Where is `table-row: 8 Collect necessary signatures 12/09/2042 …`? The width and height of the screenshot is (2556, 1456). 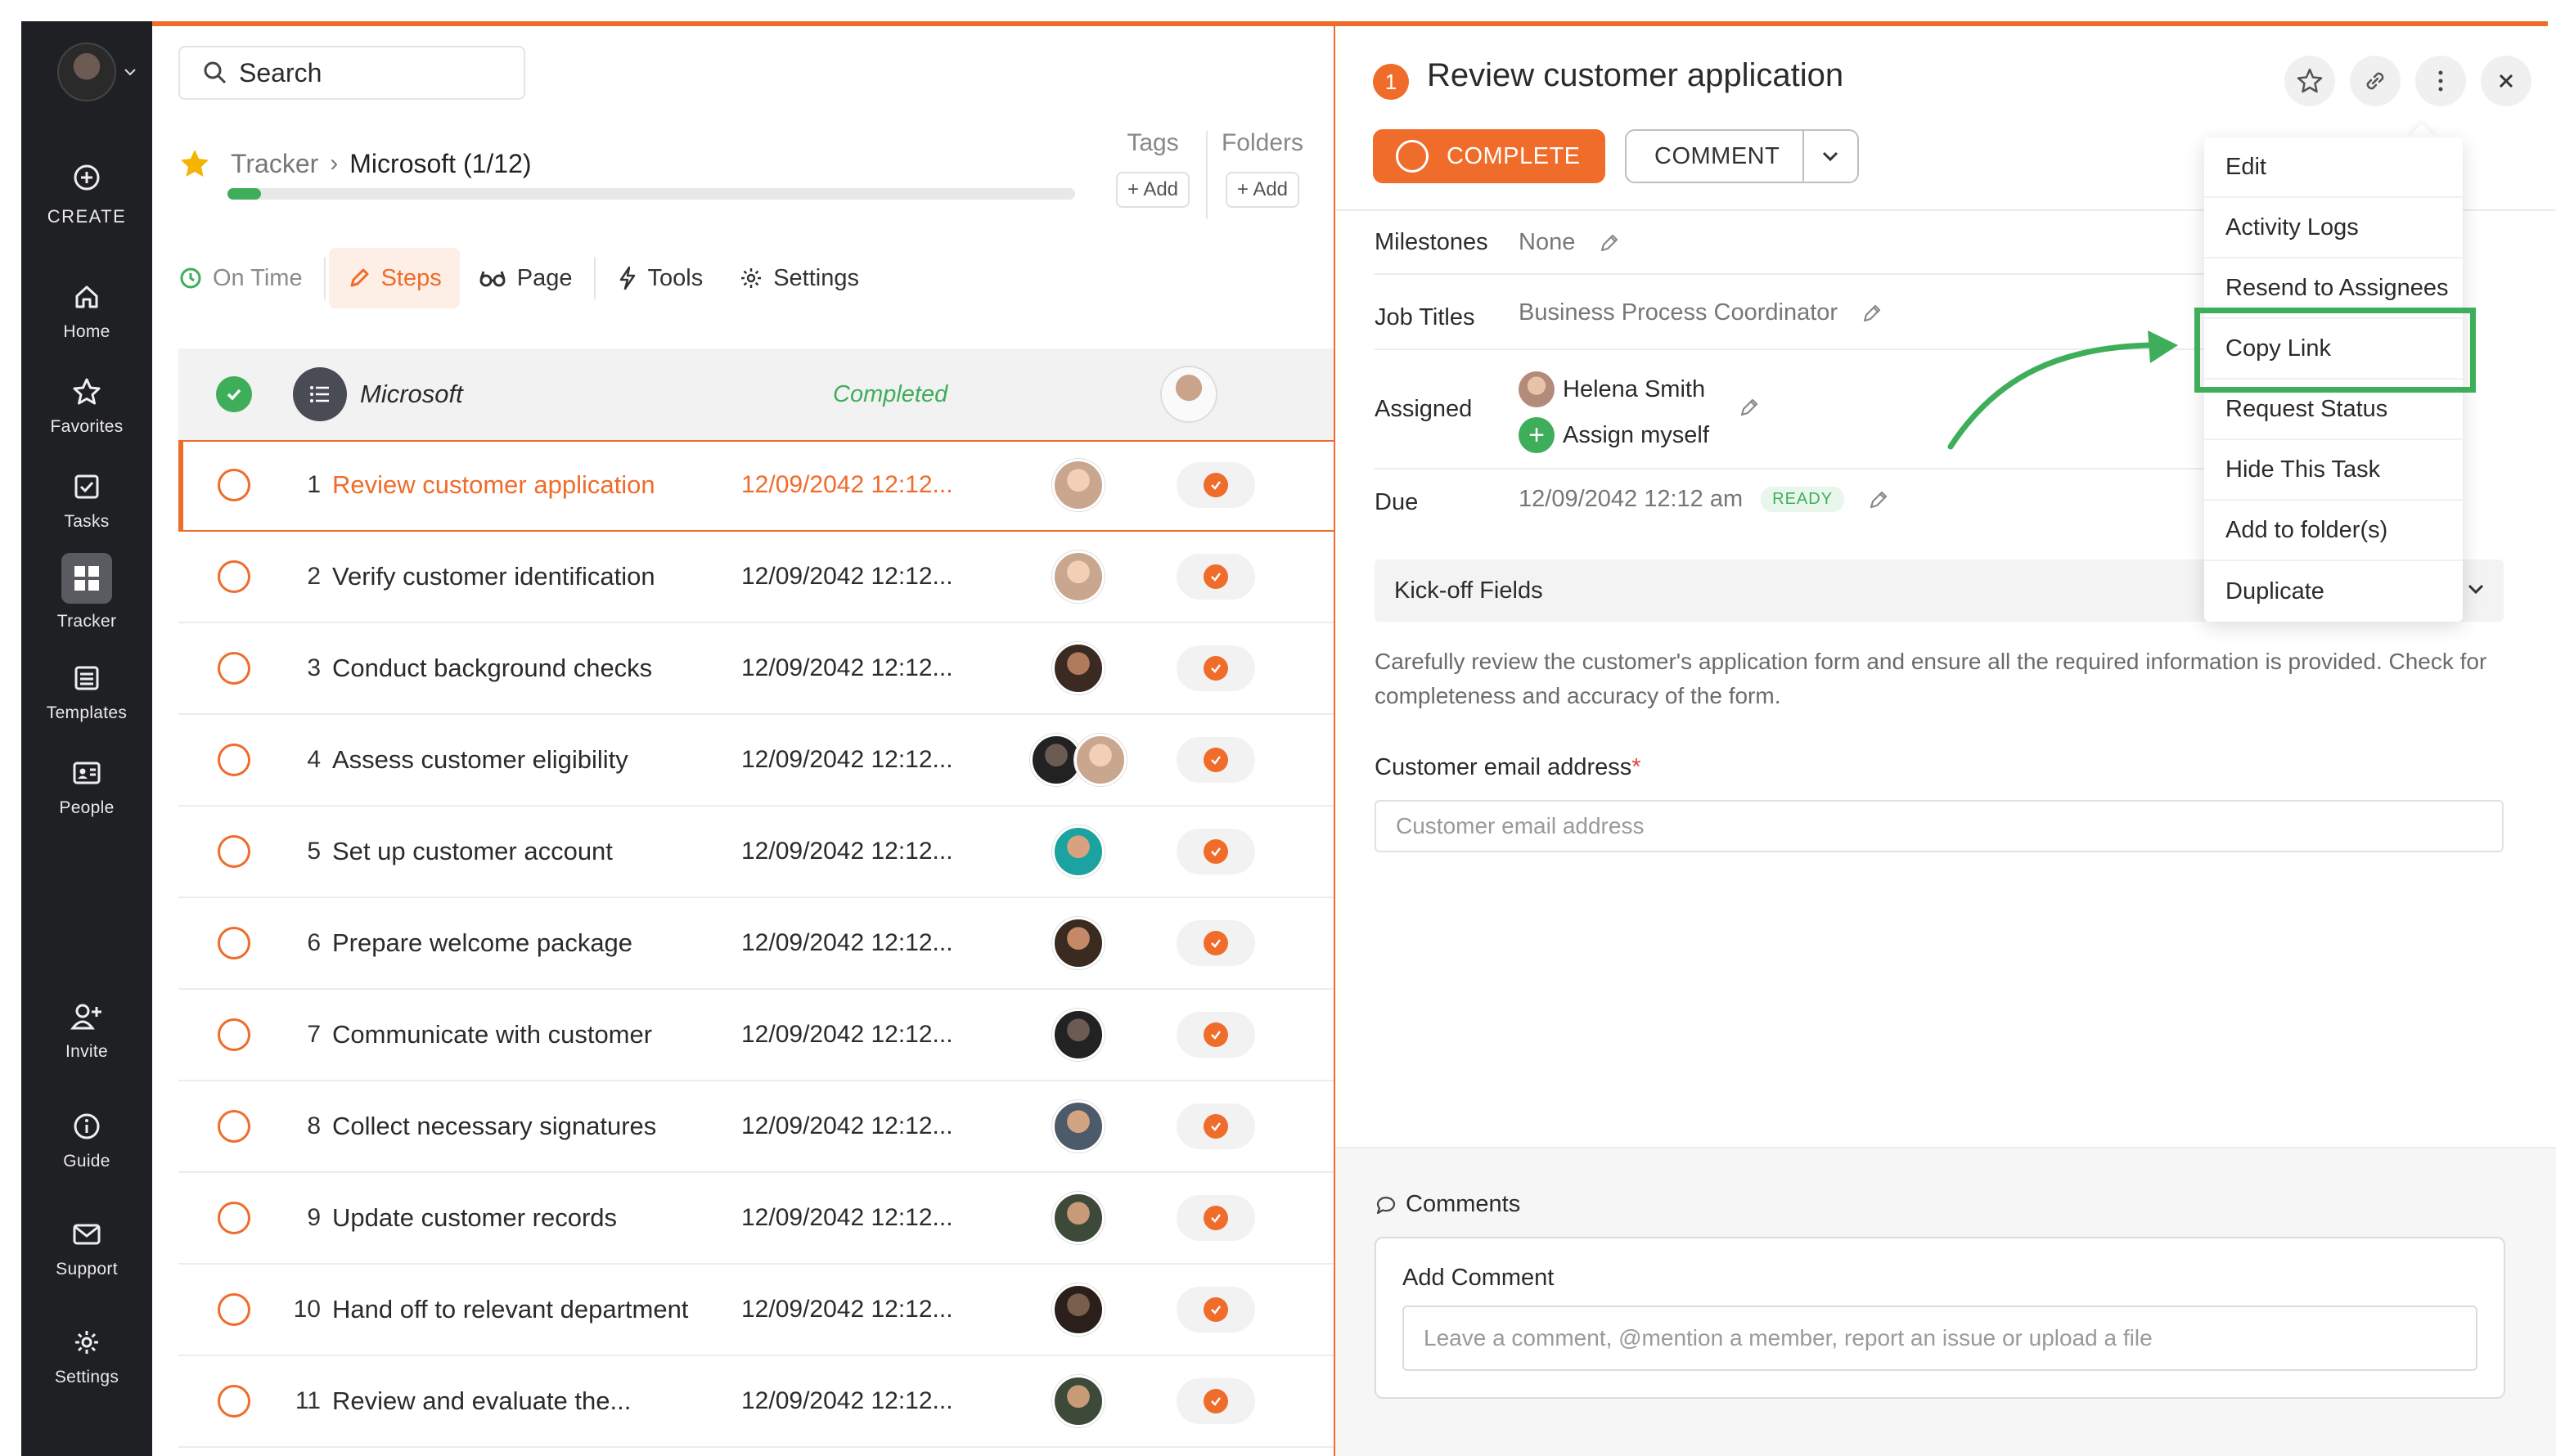
table-row: 8 Collect necessary signatures 12/09/2042 … is located at coordinates (757, 1127).